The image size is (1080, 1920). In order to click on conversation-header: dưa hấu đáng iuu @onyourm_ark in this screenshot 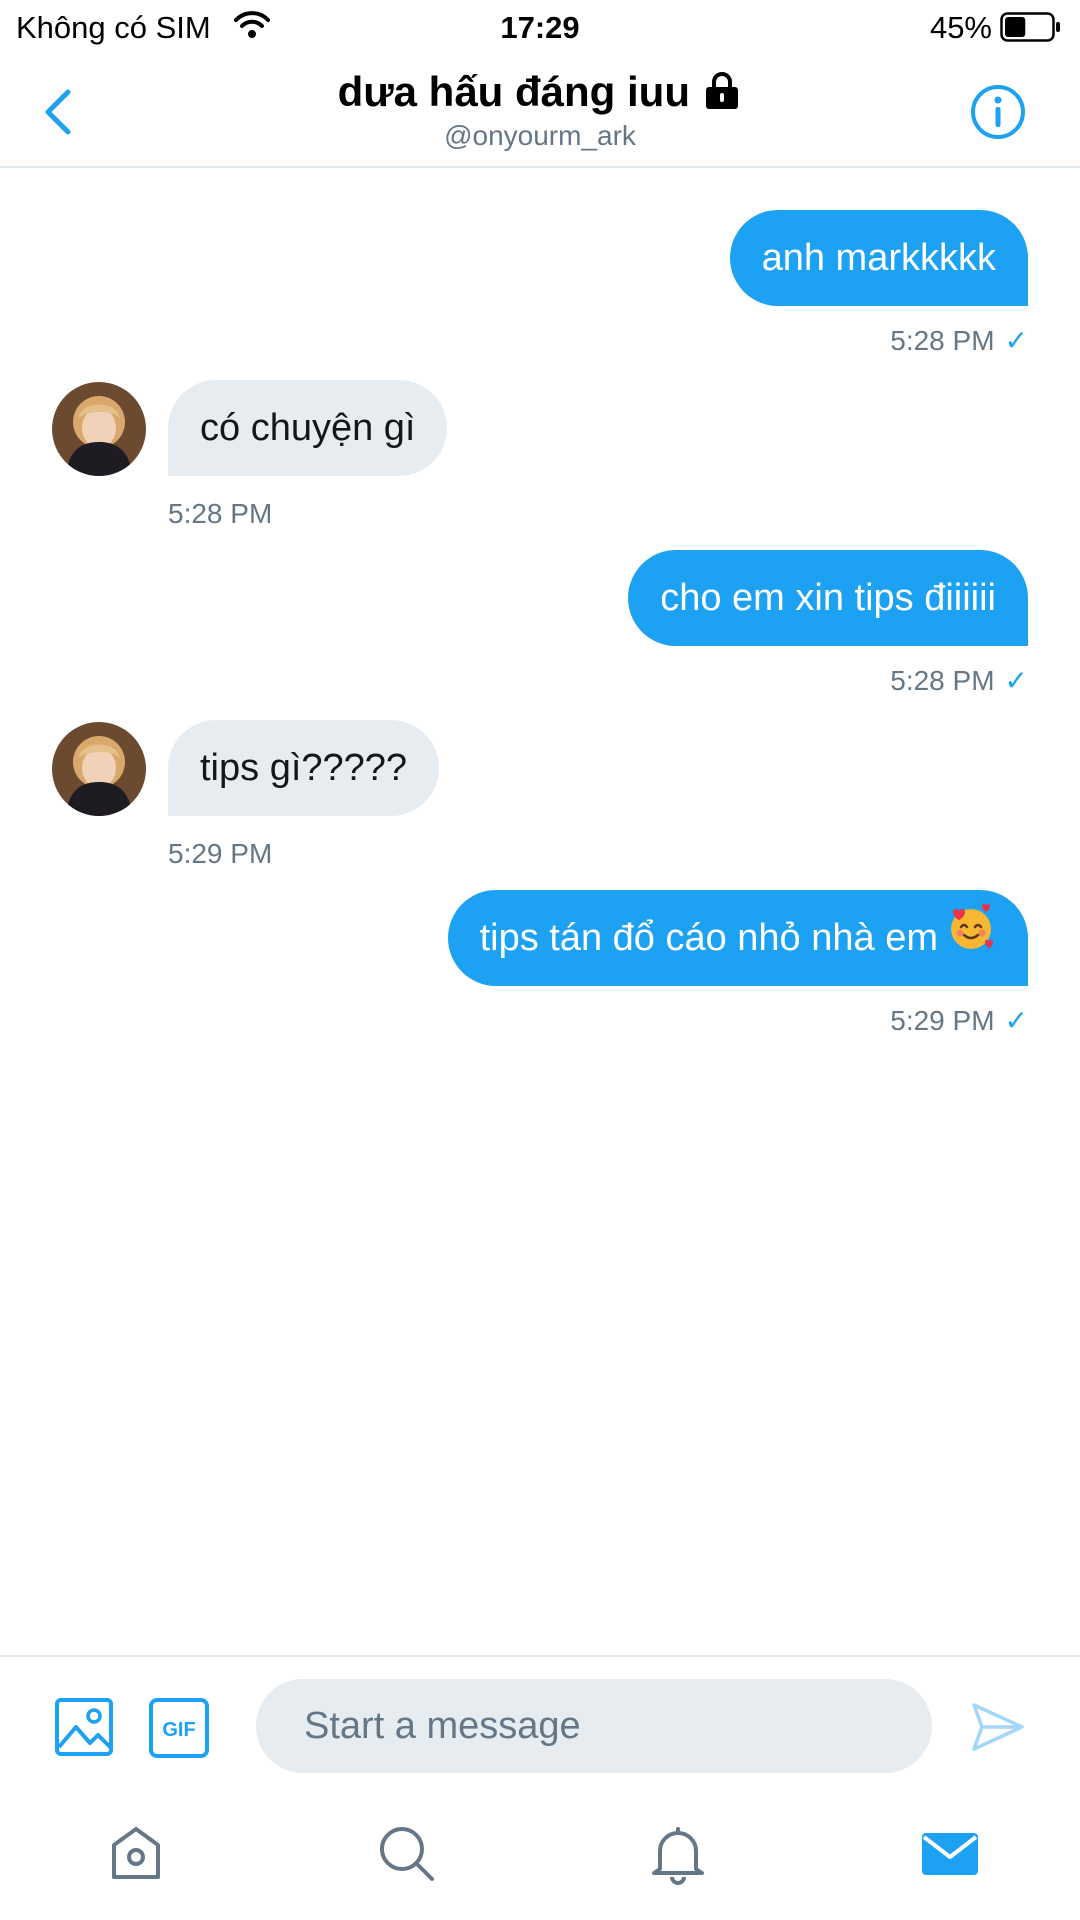, I will do `click(540, 114)`.